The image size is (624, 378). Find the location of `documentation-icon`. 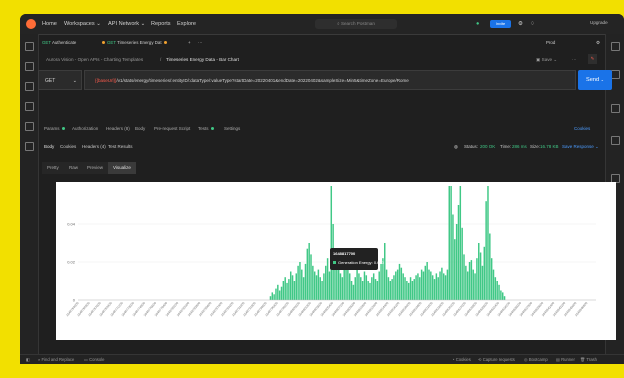

documentation-icon is located at coordinates (615, 46).